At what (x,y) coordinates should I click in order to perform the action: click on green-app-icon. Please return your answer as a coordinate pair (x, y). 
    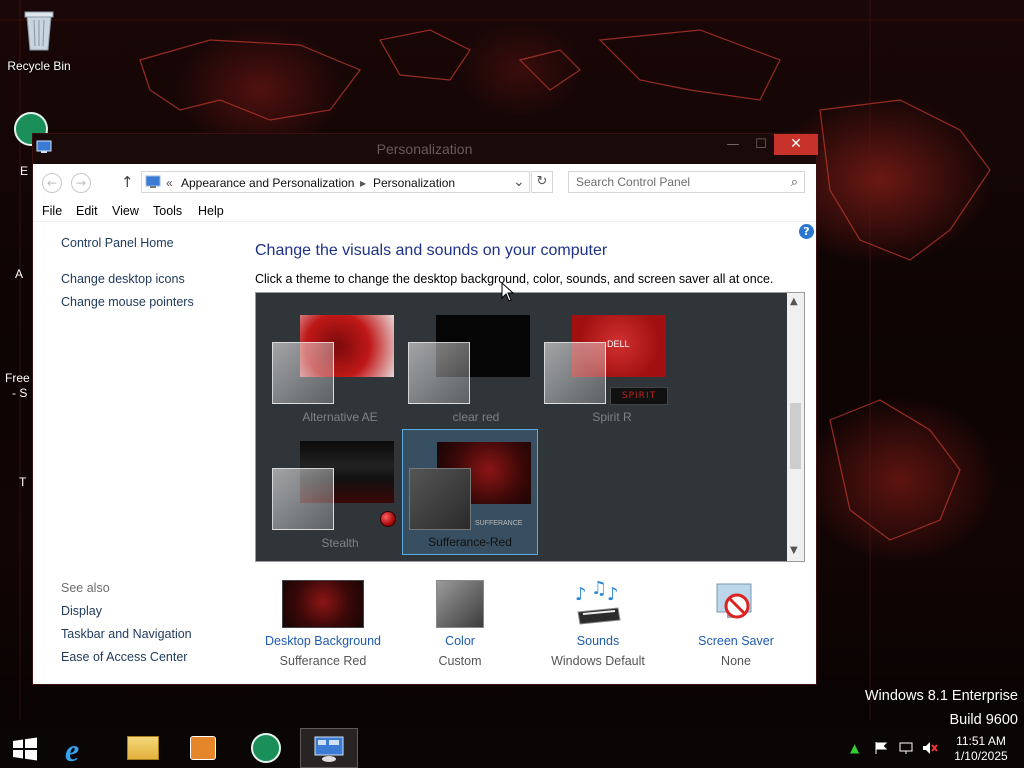
    Looking at the image, I should click on (266, 748).